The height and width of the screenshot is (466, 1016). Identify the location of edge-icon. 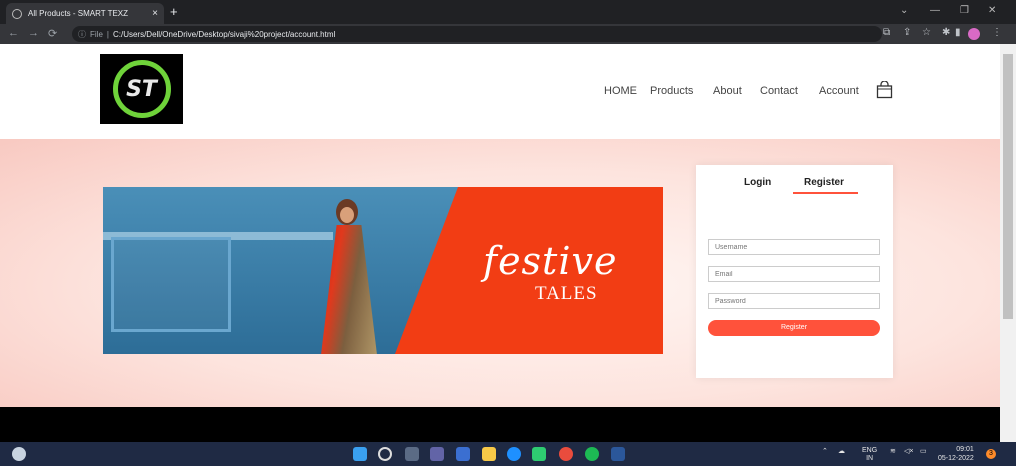
(514, 454).